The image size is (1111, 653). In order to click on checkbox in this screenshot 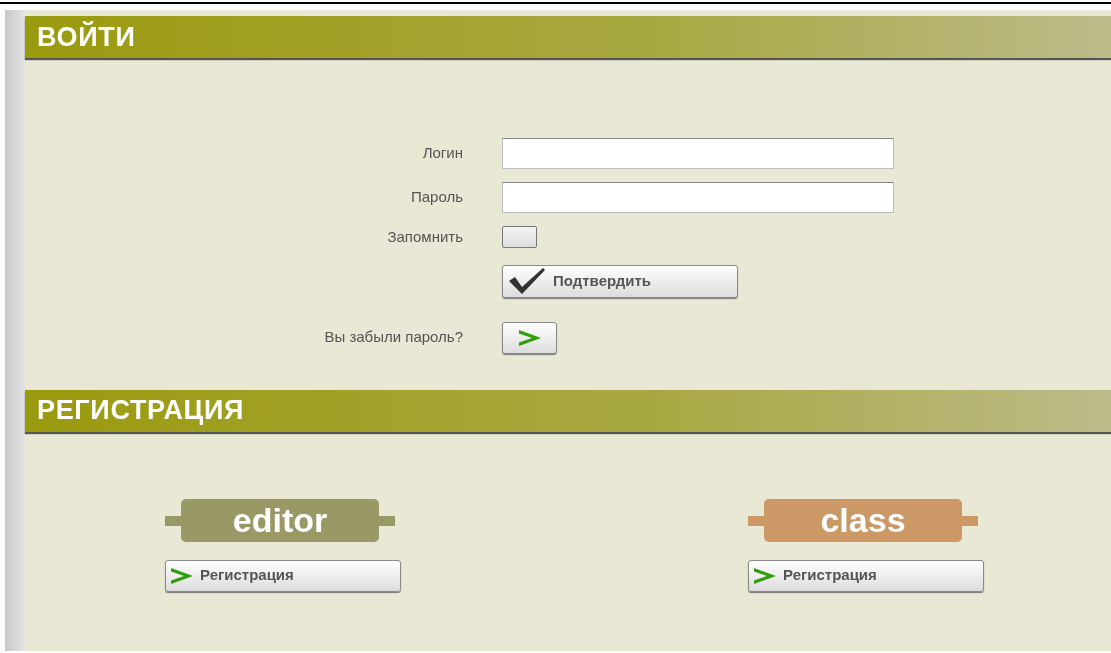, I will do `click(519, 237)`.